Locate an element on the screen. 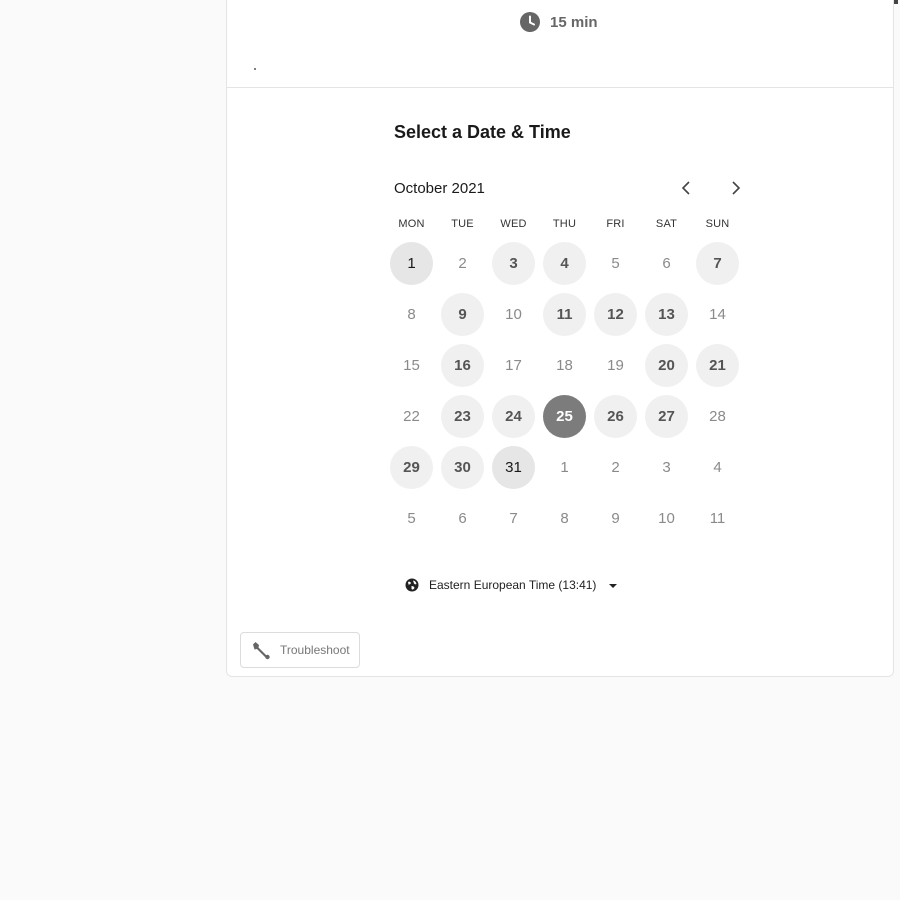  unavailable-day: 17 is located at coordinates (513, 365).